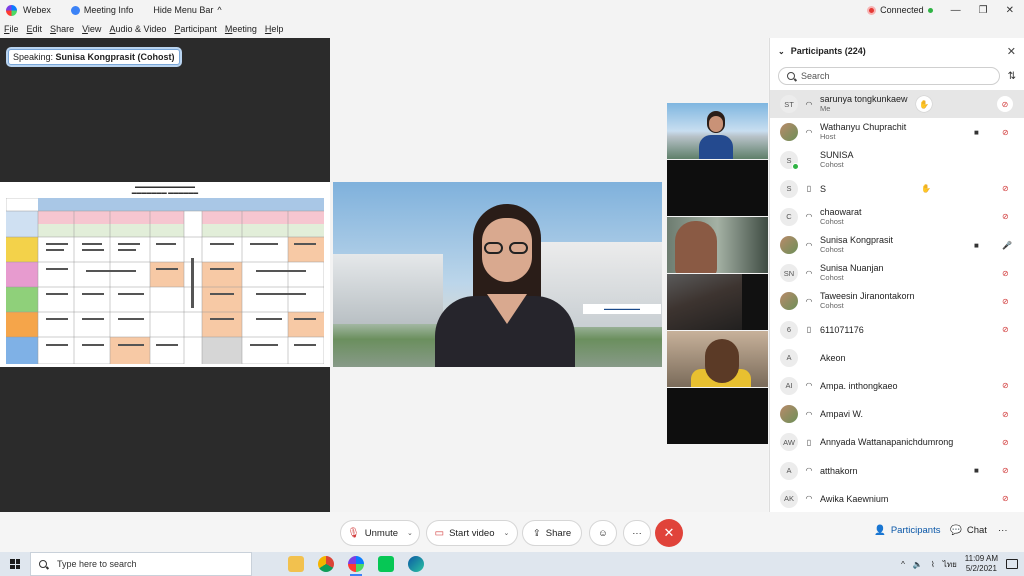 The height and width of the screenshot is (576, 1024). I want to click on hide-menu-bar-button: Hide Menu Bar ^, so click(187, 10).